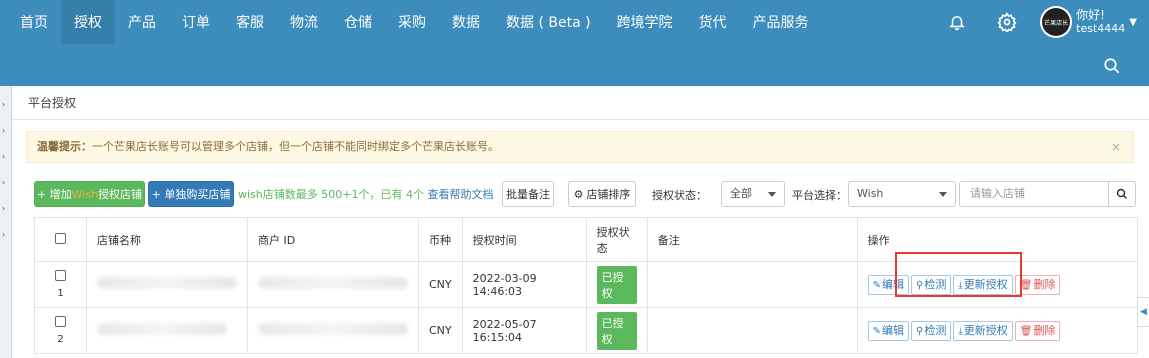 The height and width of the screenshot is (358, 1149). What do you see at coordinates (60, 284) in the screenshot?
I see `row-select-cell: 1` at bounding box center [60, 284].